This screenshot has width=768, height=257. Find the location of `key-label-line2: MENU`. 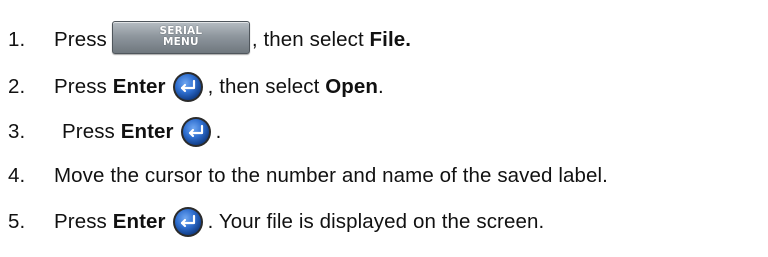

key-label-line2: MENU is located at coordinates (181, 42).